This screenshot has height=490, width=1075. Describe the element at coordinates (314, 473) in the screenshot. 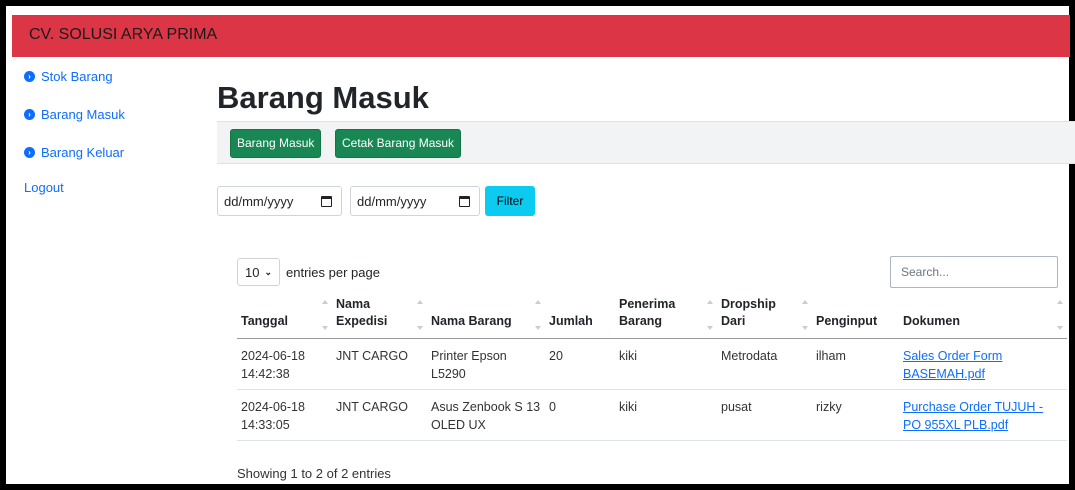

I see `table-info: Showing 1 to 2 of 2 entries` at that location.